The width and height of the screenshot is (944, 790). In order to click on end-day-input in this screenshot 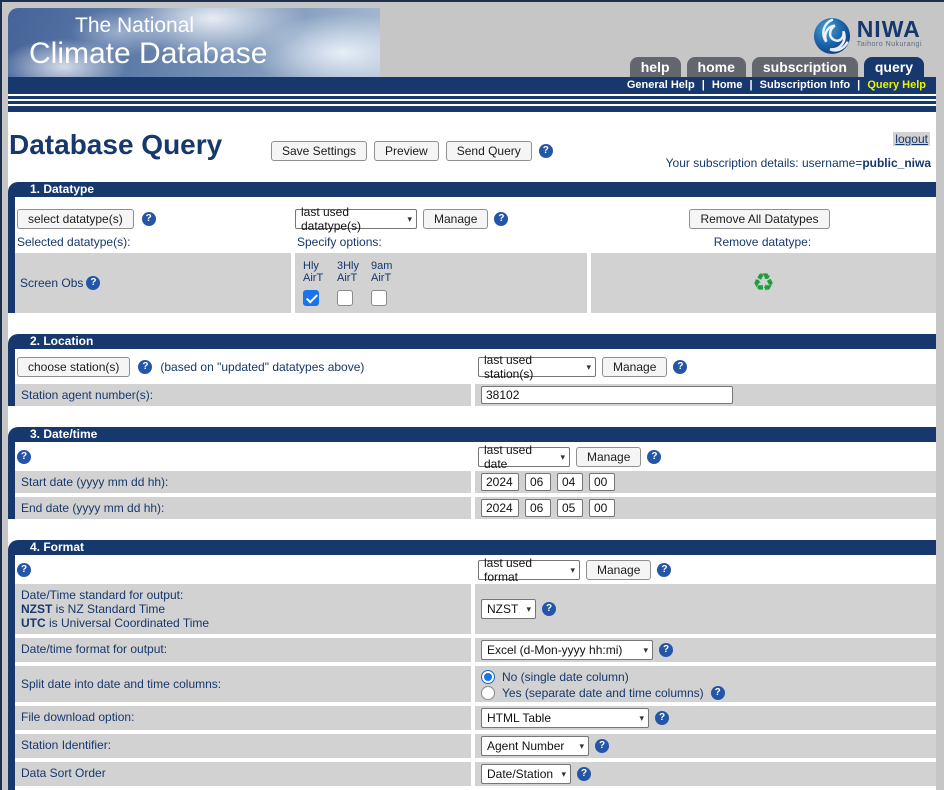, I will do `click(570, 508)`.